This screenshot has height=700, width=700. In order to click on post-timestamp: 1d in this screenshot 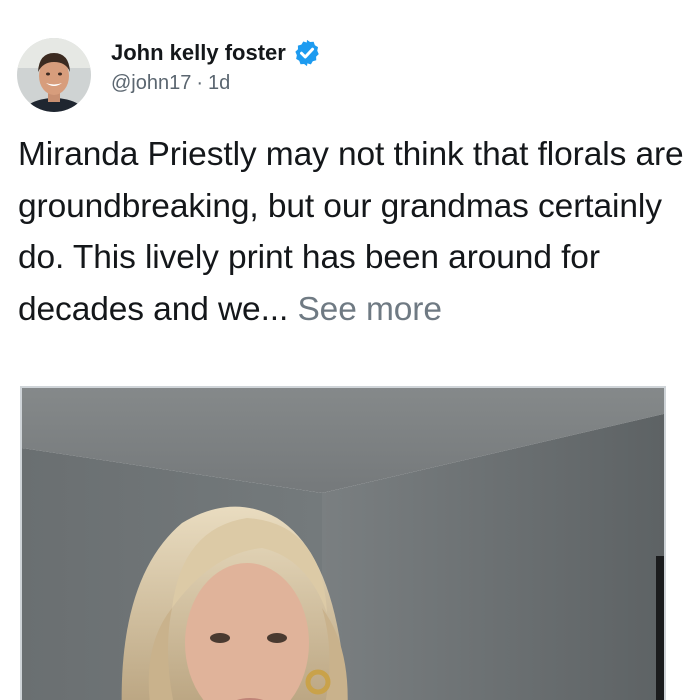, I will do `click(219, 83)`.